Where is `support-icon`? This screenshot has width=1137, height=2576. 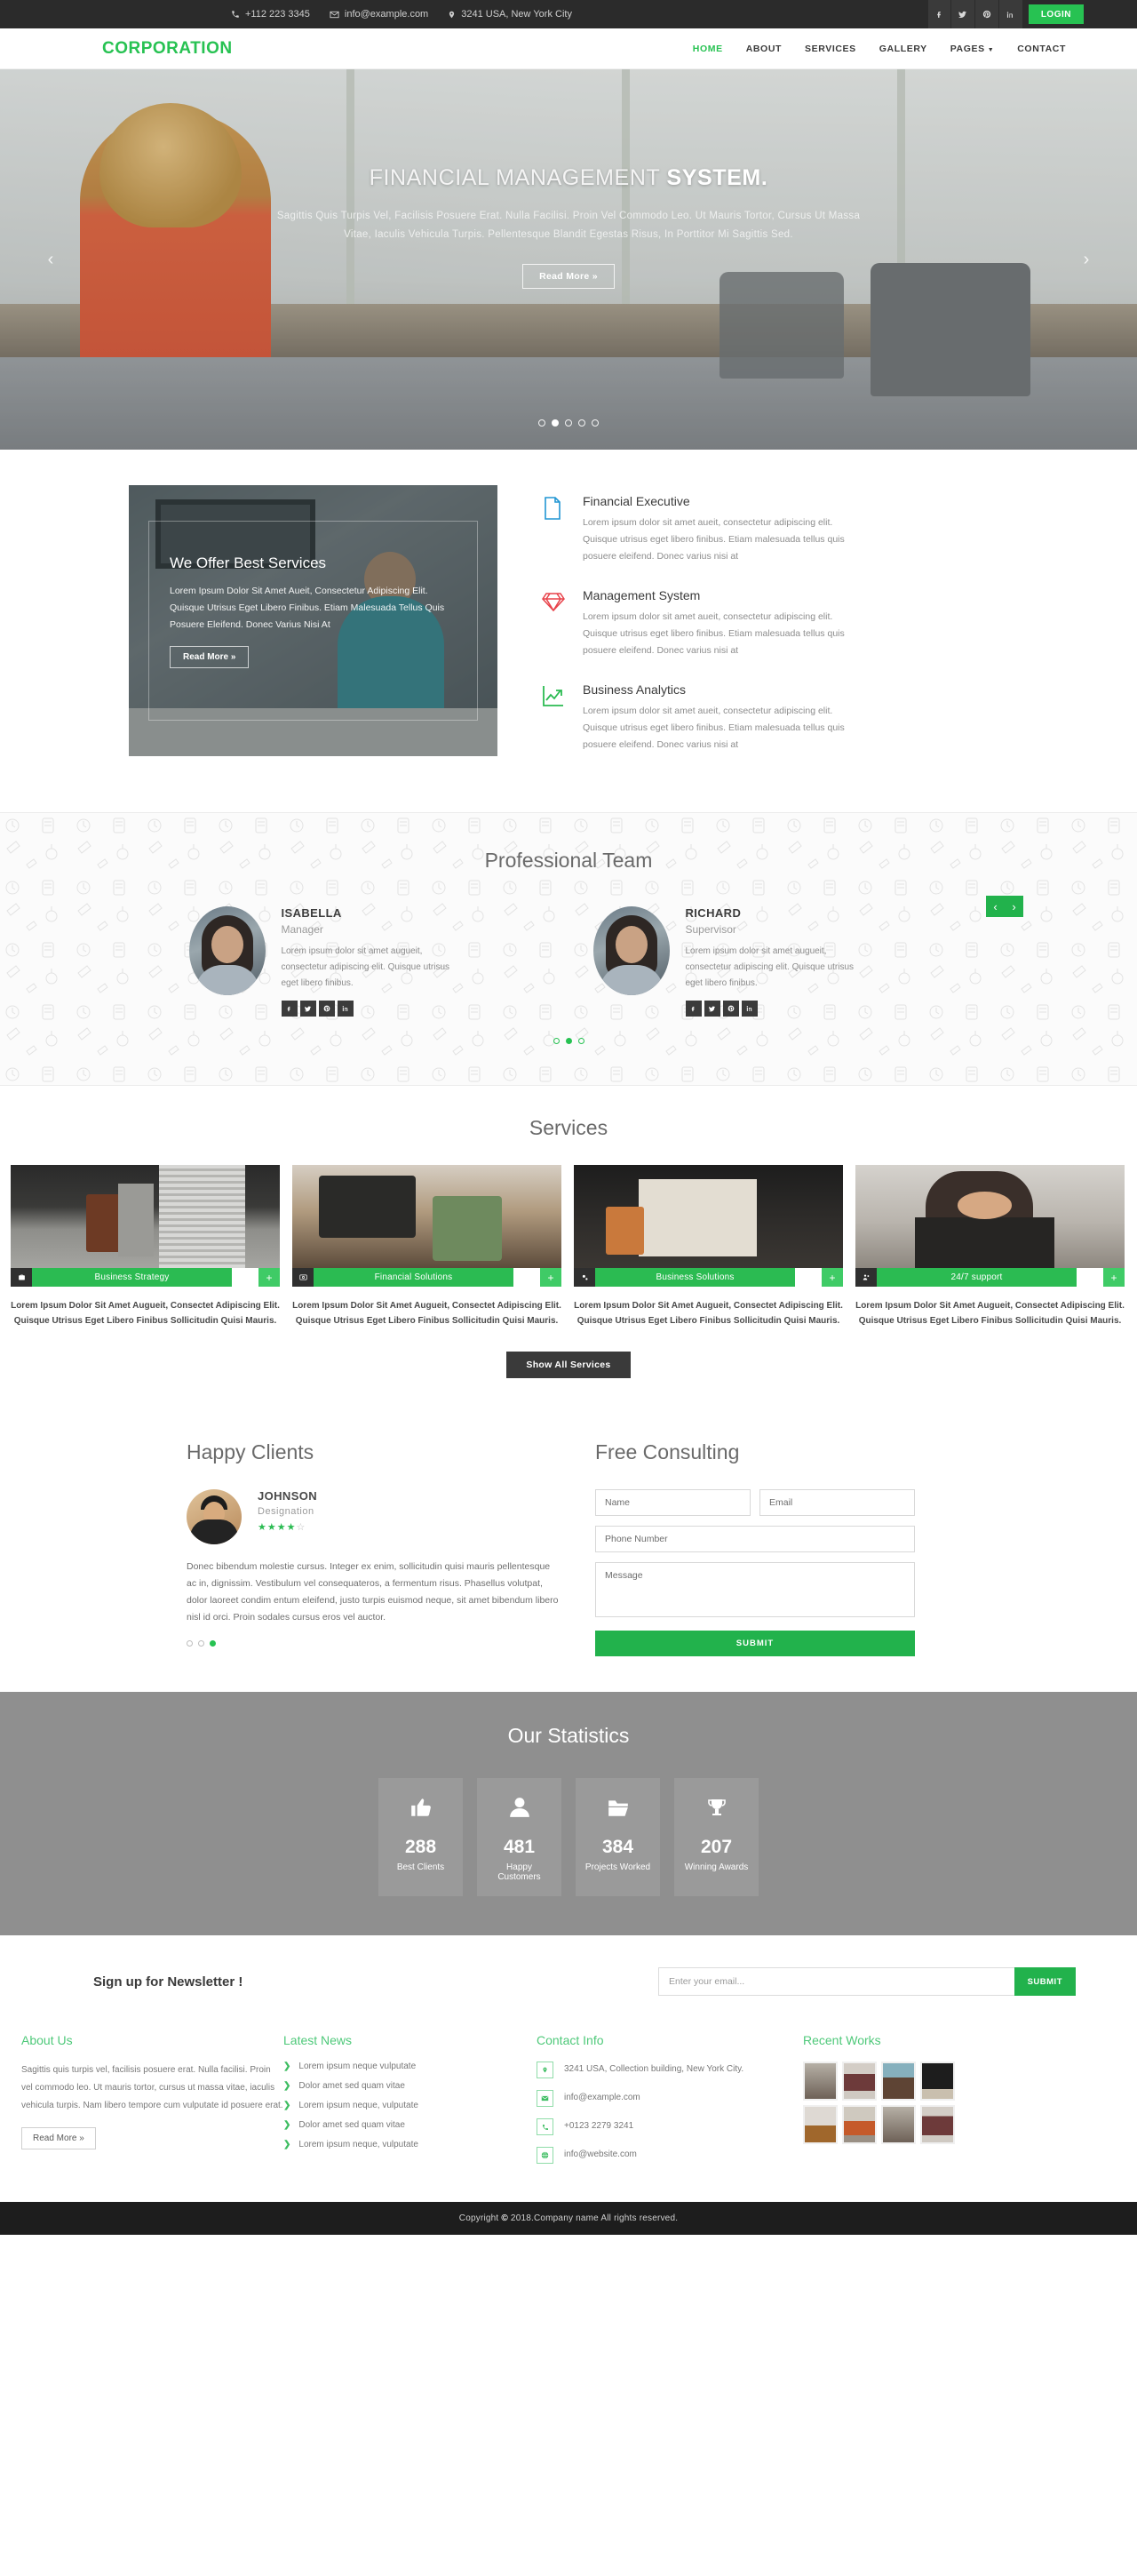
support-icon is located at coordinates (866, 1278).